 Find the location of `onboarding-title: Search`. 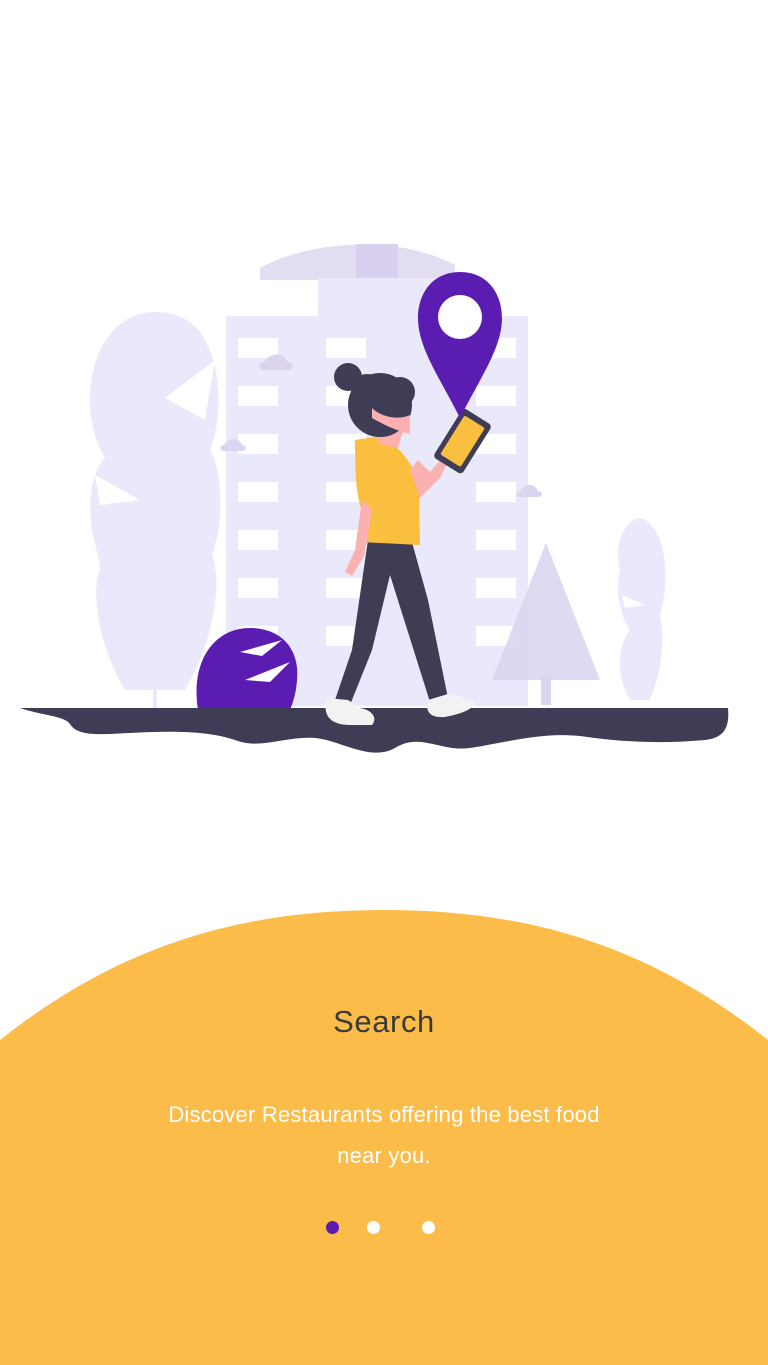

onboarding-title: Search is located at coordinates (384, 1021).